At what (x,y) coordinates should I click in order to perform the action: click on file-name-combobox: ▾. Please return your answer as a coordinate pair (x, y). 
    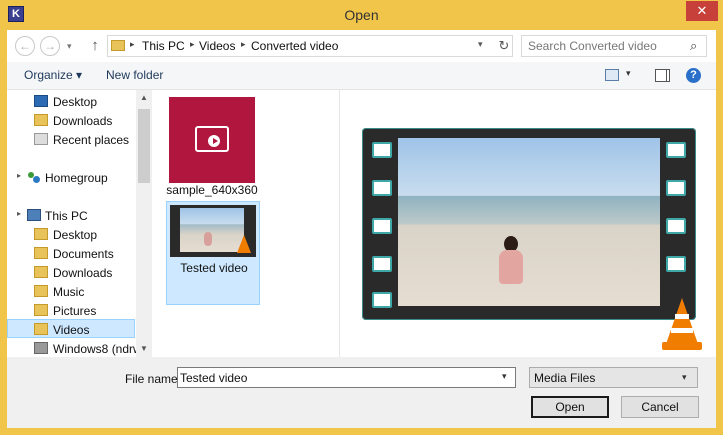
    Looking at the image, I should click on (346, 377).